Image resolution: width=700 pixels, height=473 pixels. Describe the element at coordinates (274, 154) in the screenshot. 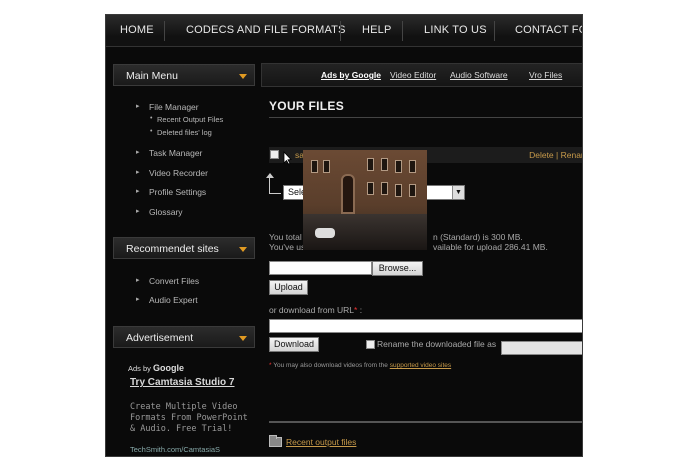

I see `select-all-checkbox` at that location.